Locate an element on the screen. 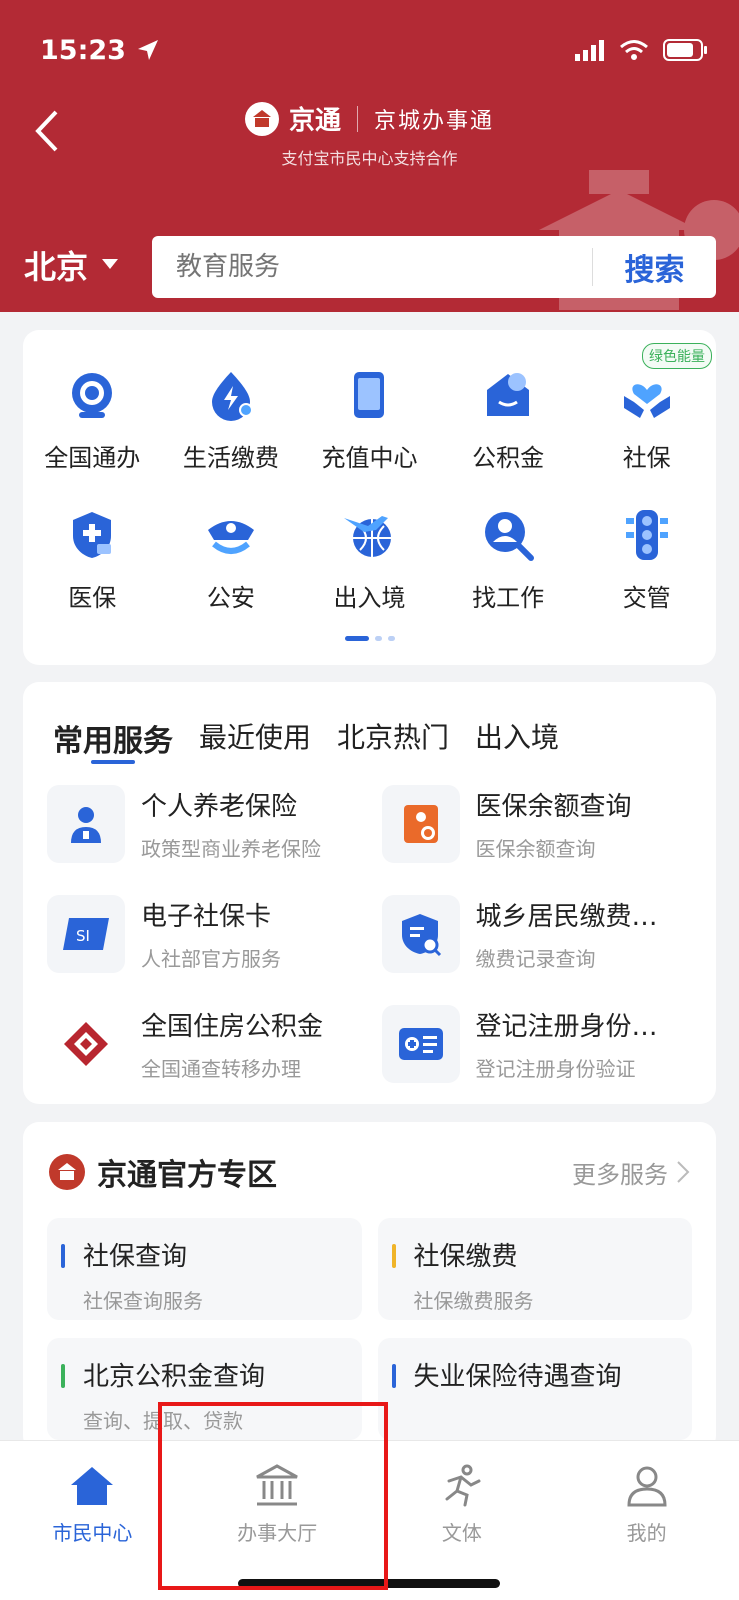 This screenshot has height=1600, width=739. service-id-verification: 登记注册身份… 登记注册身份验证 is located at coordinates (549, 1044).